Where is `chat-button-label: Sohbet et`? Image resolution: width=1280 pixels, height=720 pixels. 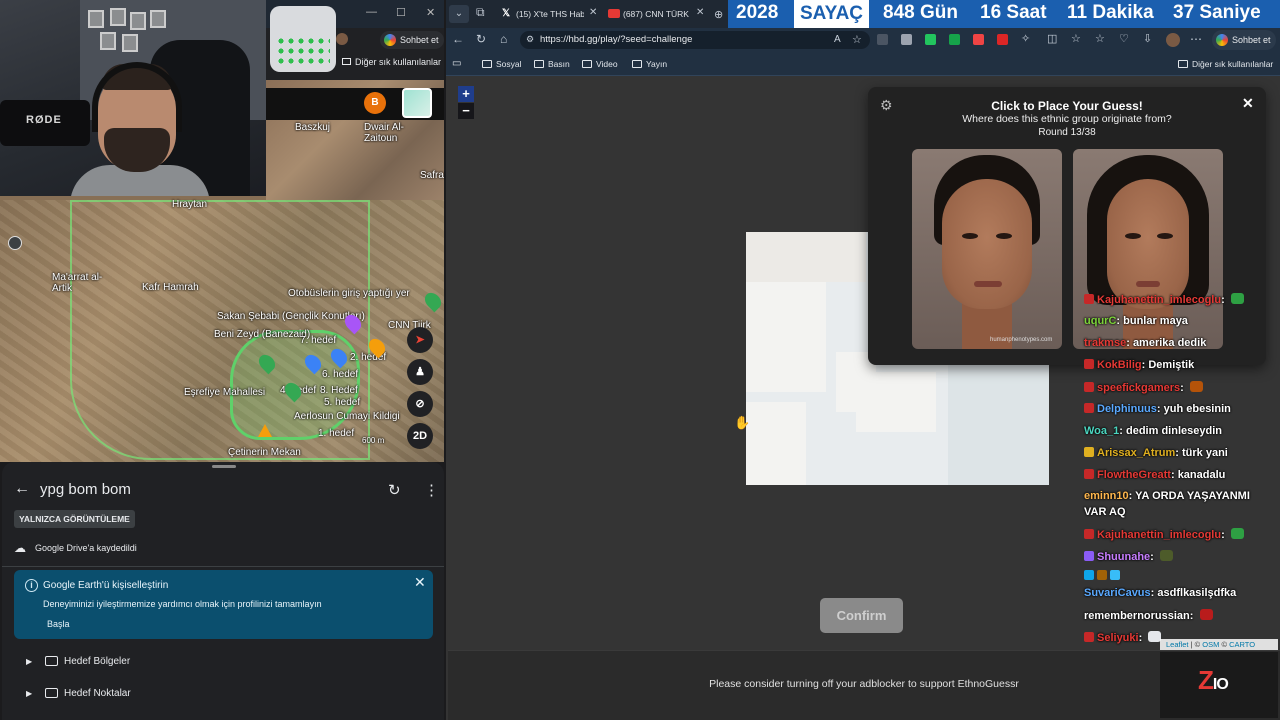 chat-button-label: Sohbet et is located at coordinates (1251, 40).